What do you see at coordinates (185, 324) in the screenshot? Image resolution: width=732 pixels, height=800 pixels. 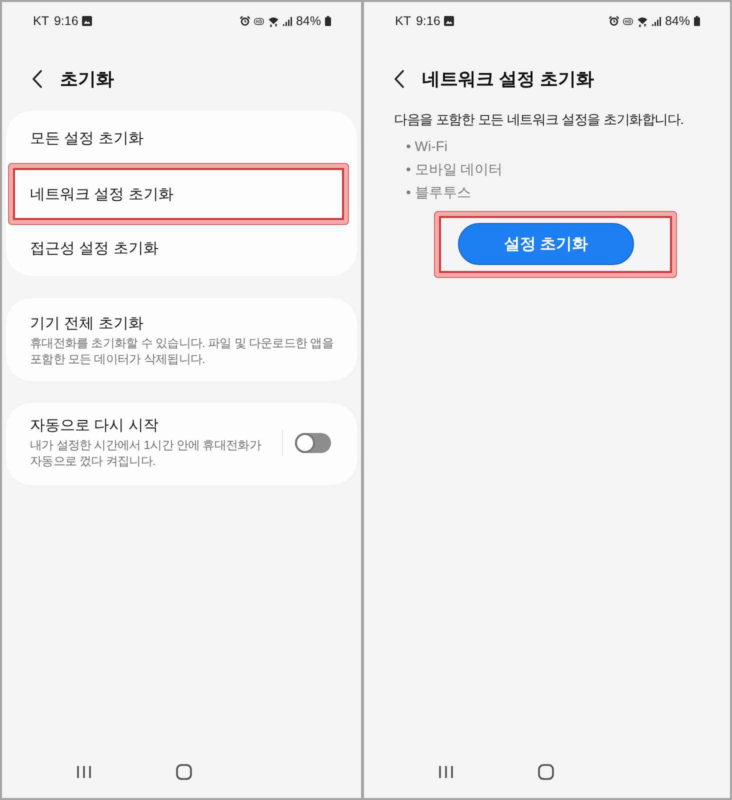 I see `menu-item: 기기 전체 초기화` at bounding box center [185, 324].